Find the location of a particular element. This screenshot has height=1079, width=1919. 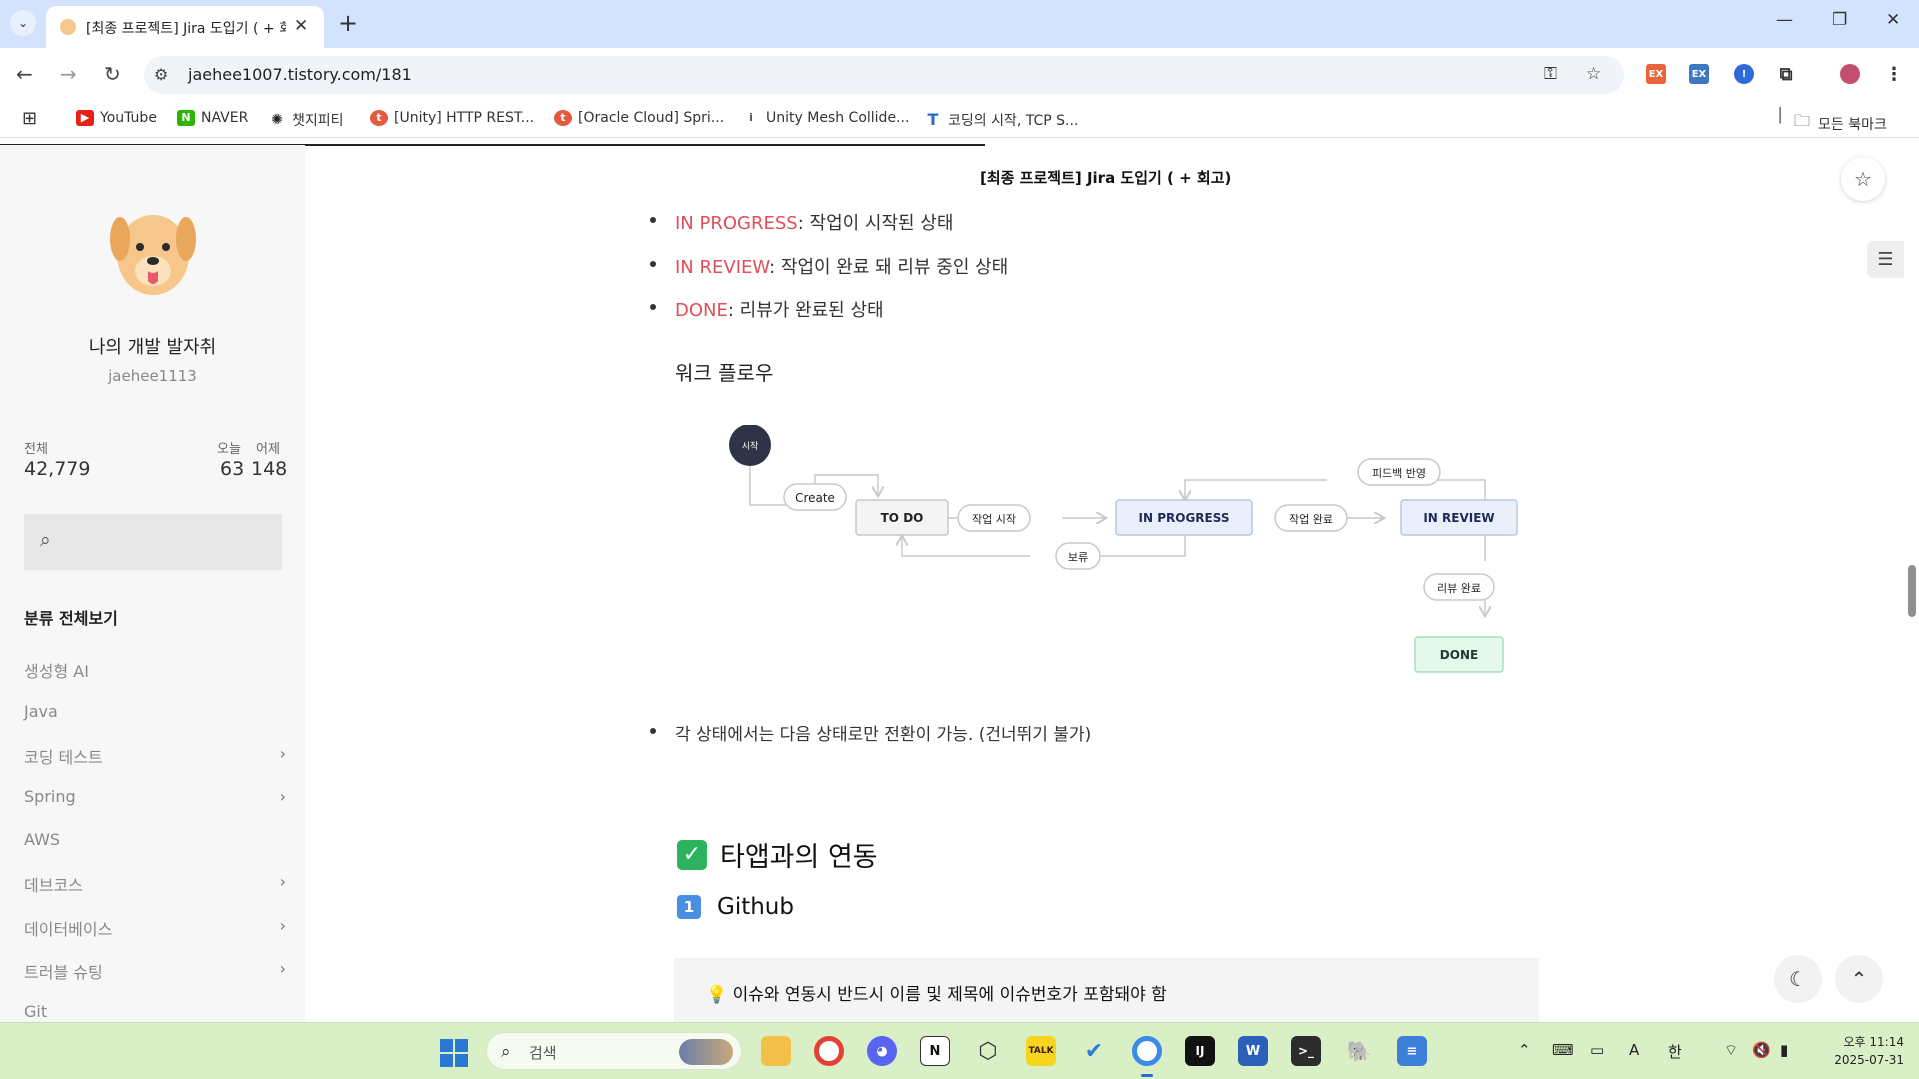

browser-menu-icon: ⋮ is located at coordinates (1894, 74).